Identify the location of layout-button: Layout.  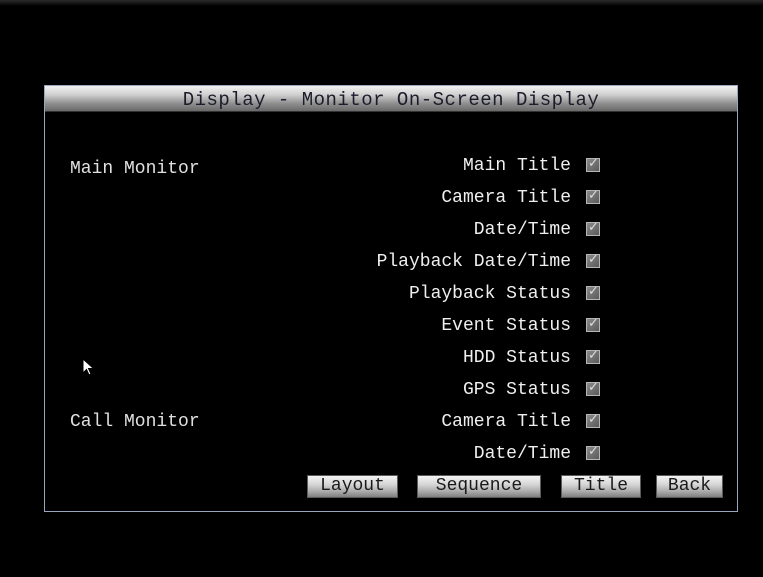
(352, 486).